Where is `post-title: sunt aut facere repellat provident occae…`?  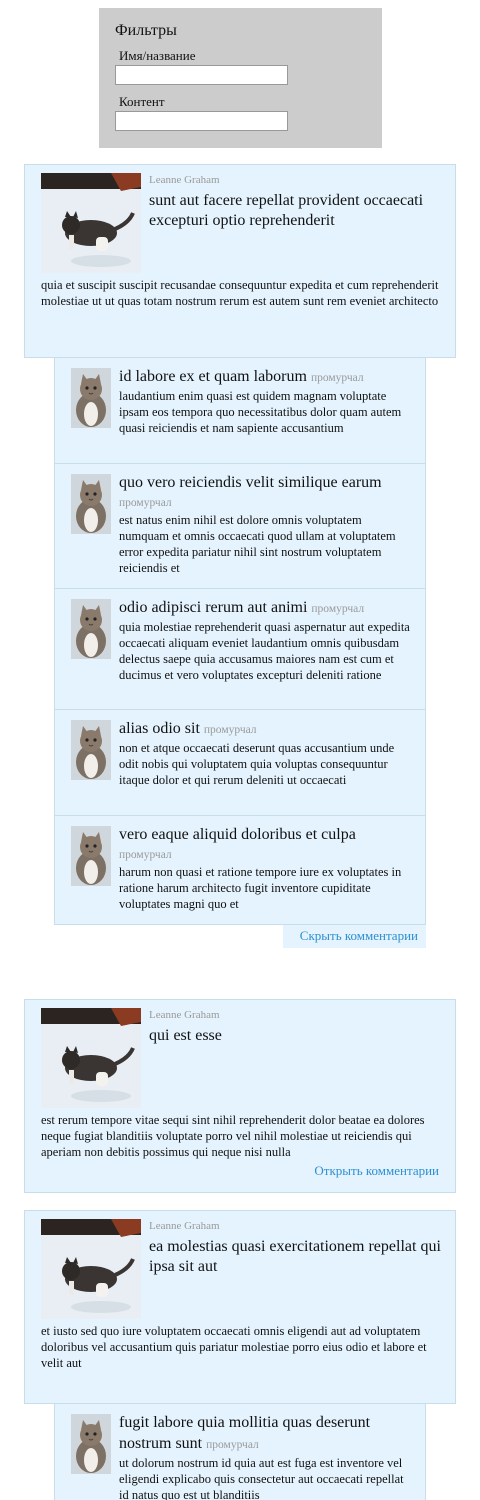 post-title: sunt aut facere repellat provident occae… is located at coordinates (286, 210).